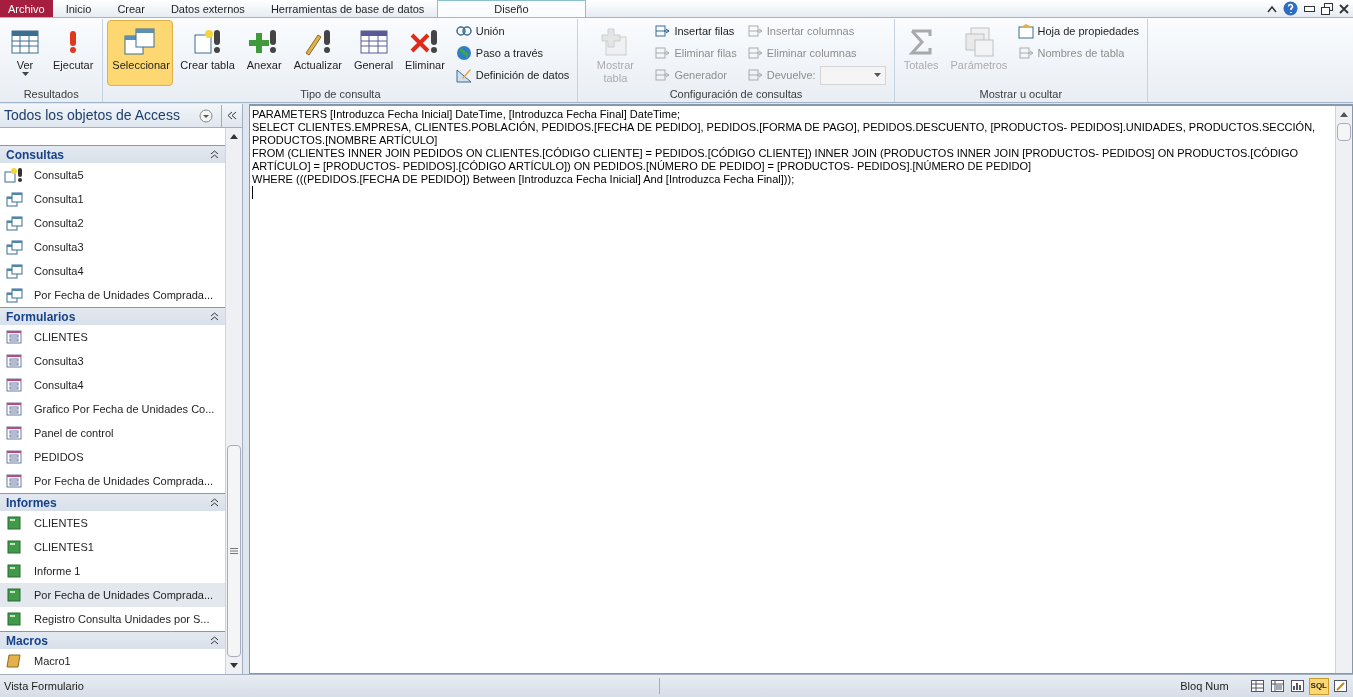 The width and height of the screenshot is (1353, 697). I want to click on minimize-icon, so click(1309, 8).